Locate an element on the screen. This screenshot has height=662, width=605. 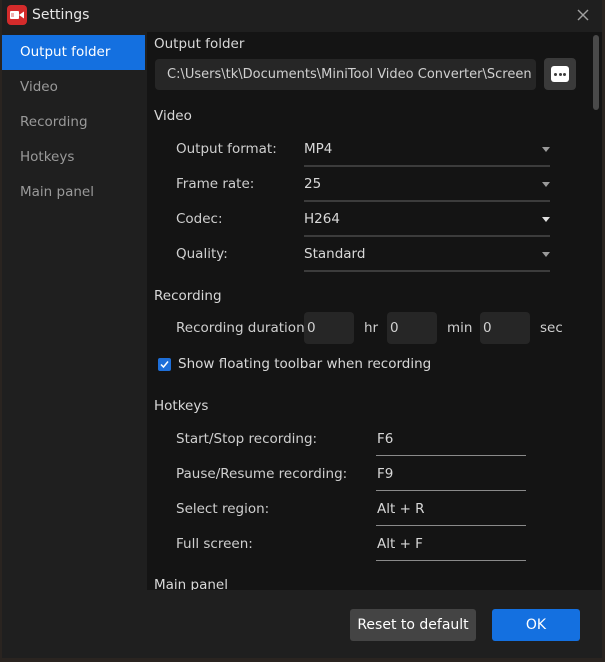
floating-toolbar-label: Show floating toolbar when recording is located at coordinates (304, 364).